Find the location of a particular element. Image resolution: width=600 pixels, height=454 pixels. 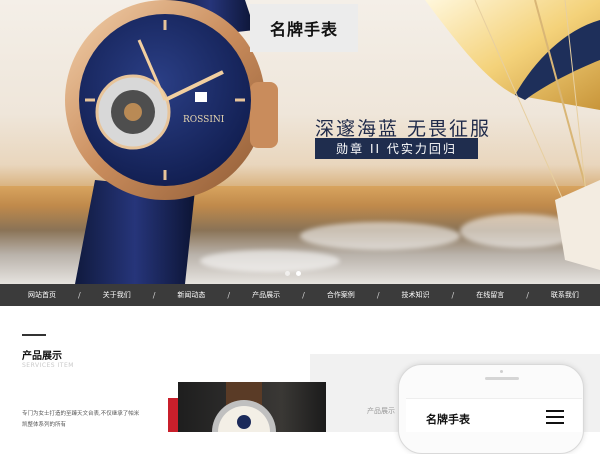

brand-logo-box: 名牌手表 is located at coordinates (304, 28).